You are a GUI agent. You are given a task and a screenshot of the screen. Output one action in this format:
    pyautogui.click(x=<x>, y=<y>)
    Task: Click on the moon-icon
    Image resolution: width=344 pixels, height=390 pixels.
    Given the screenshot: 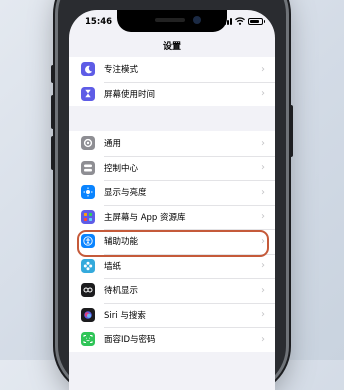 What is the action you would take?
    pyautogui.click(x=88, y=69)
    